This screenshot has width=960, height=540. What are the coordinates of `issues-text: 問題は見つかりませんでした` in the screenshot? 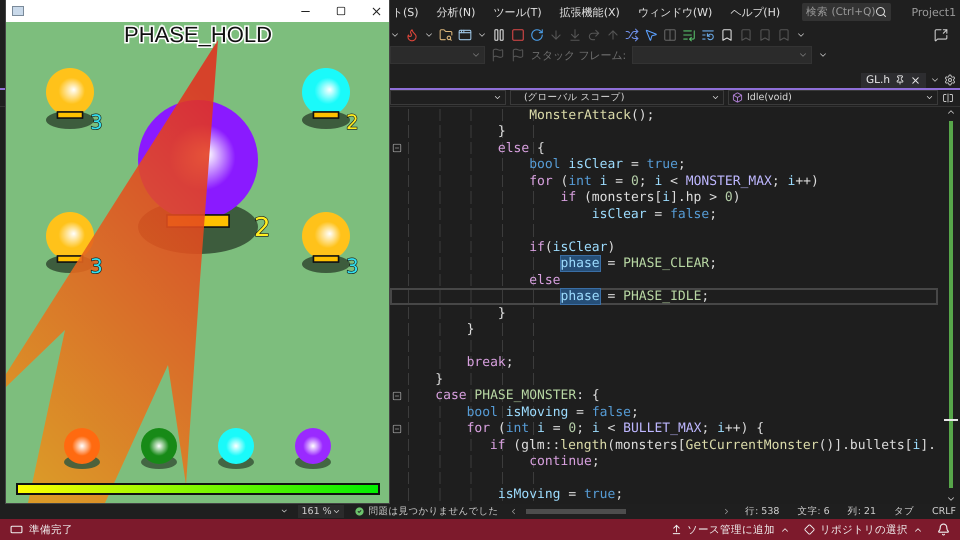 It's located at (433, 511).